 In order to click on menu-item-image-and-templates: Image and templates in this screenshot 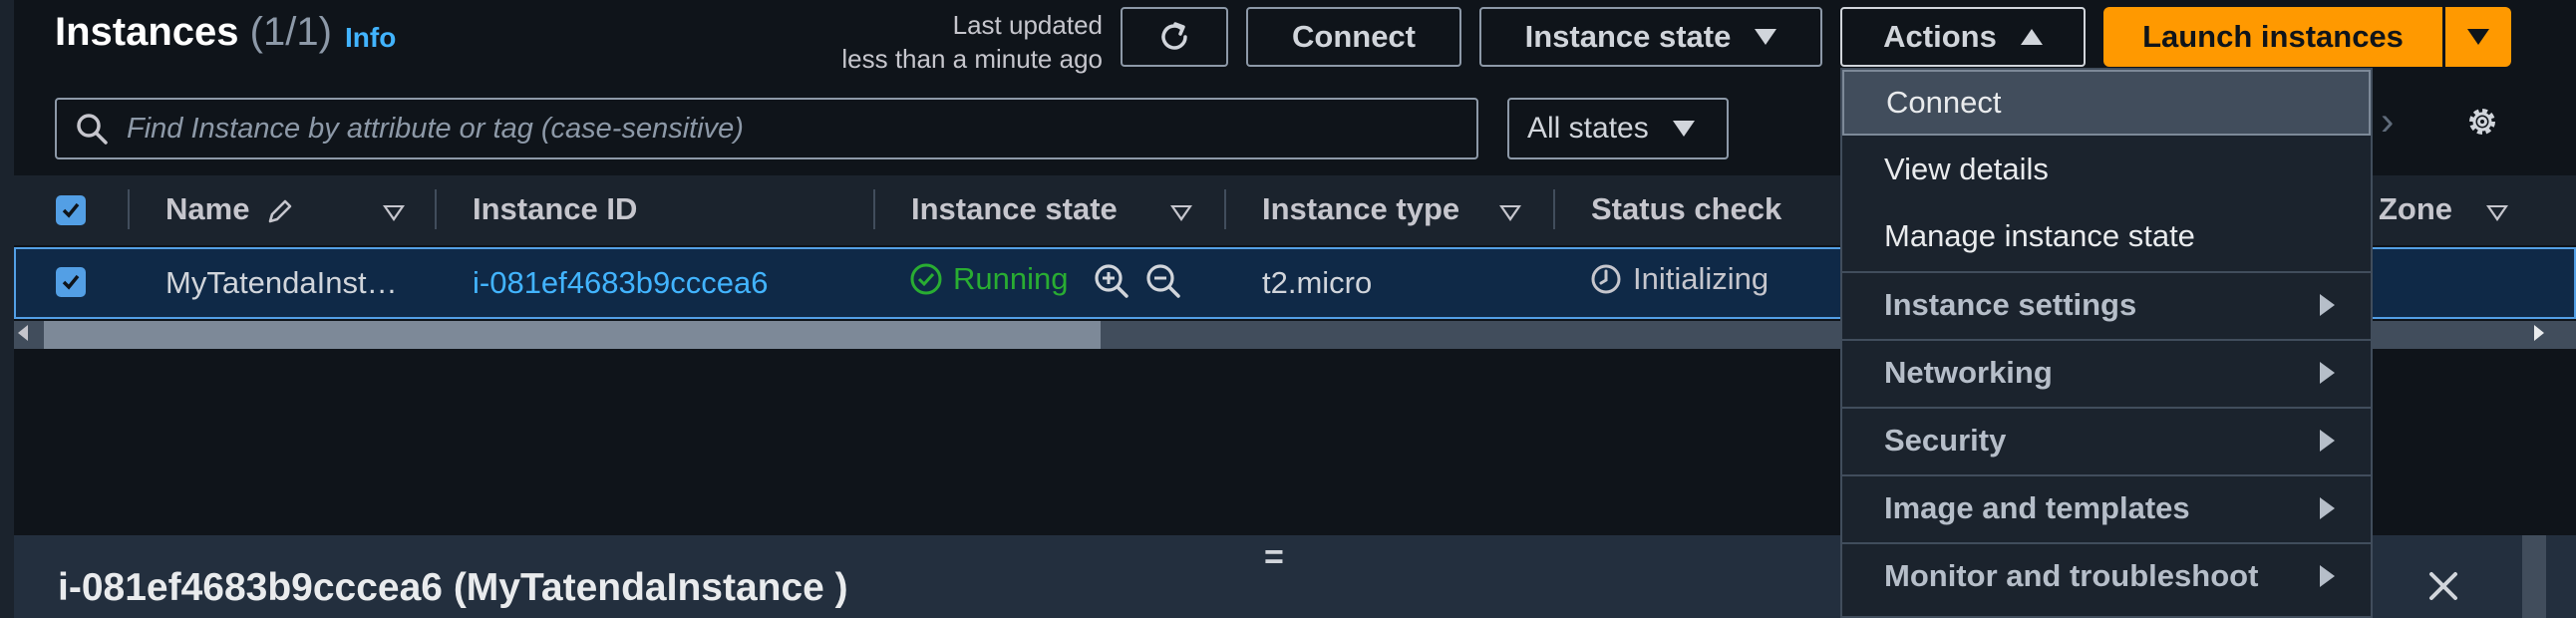, I will do `click(2106, 507)`.